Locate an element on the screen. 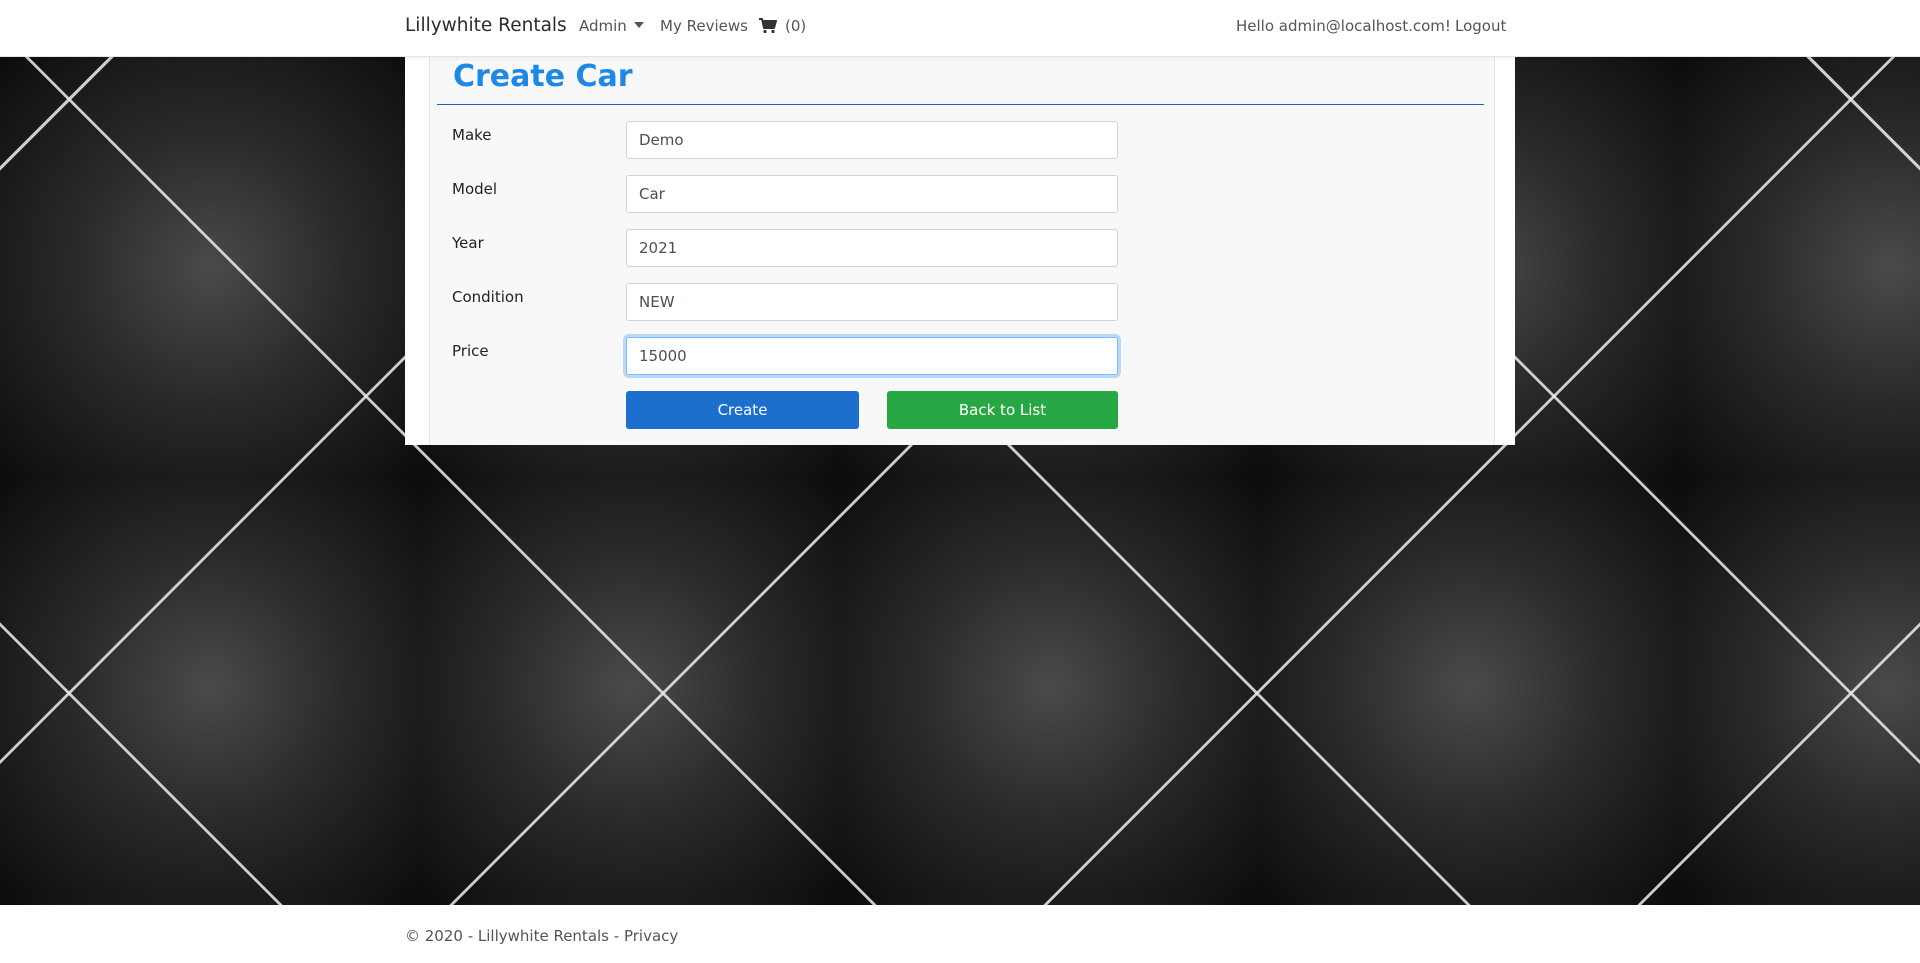  year-row: Year is located at coordinates (960, 249).